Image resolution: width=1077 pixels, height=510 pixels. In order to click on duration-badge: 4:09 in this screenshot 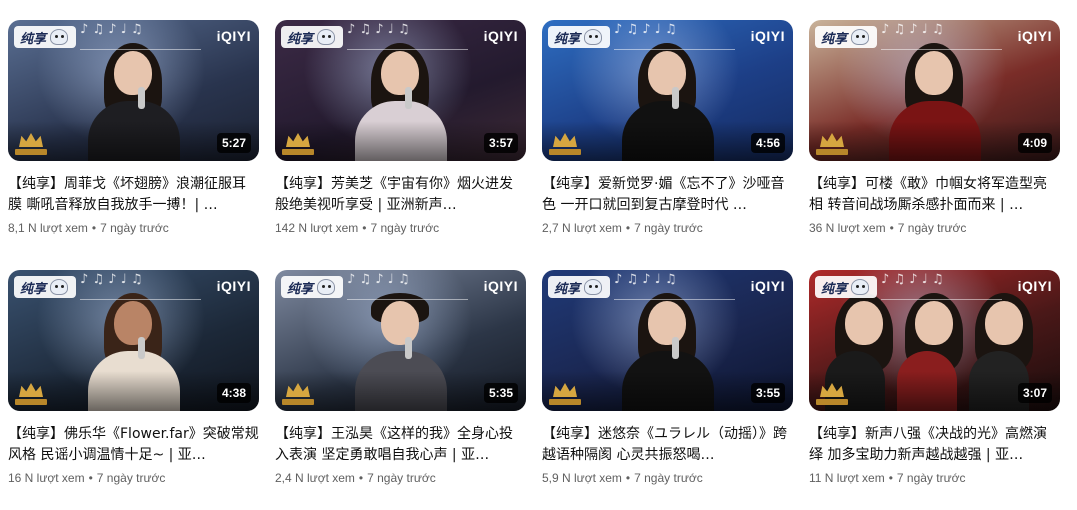, I will do `click(1034, 143)`.